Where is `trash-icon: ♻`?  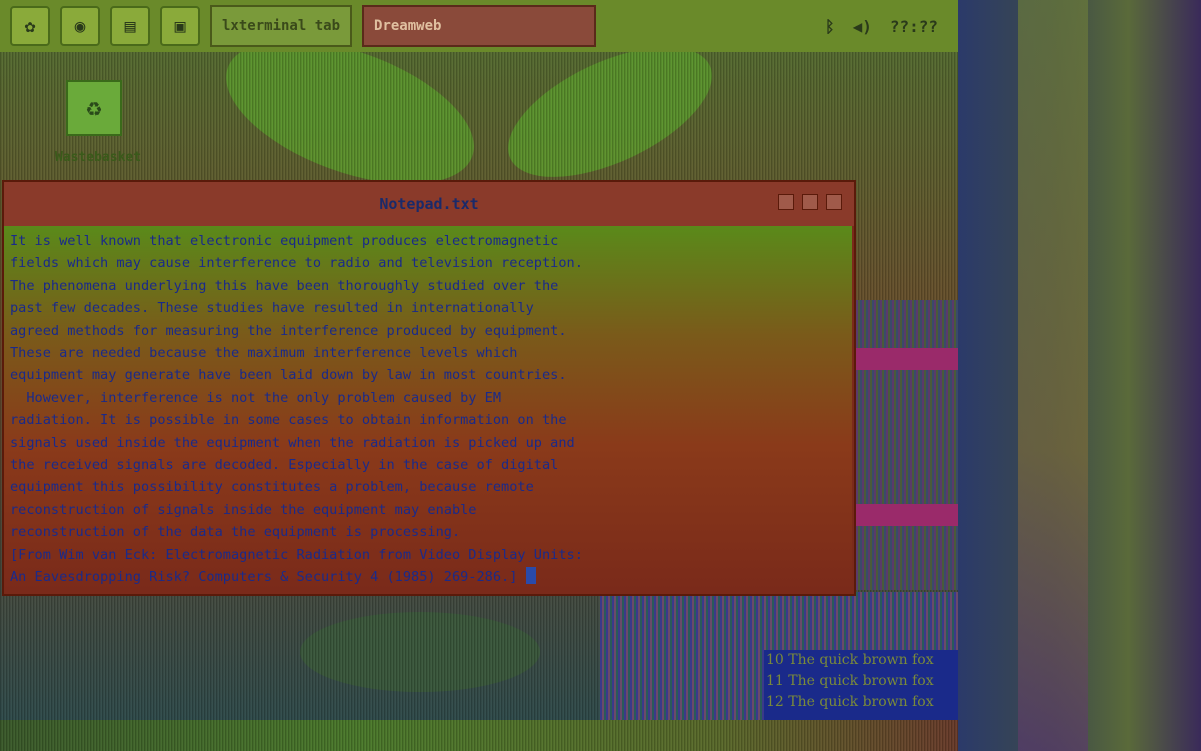
trash-icon: ♻ is located at coordinates (94, 108).